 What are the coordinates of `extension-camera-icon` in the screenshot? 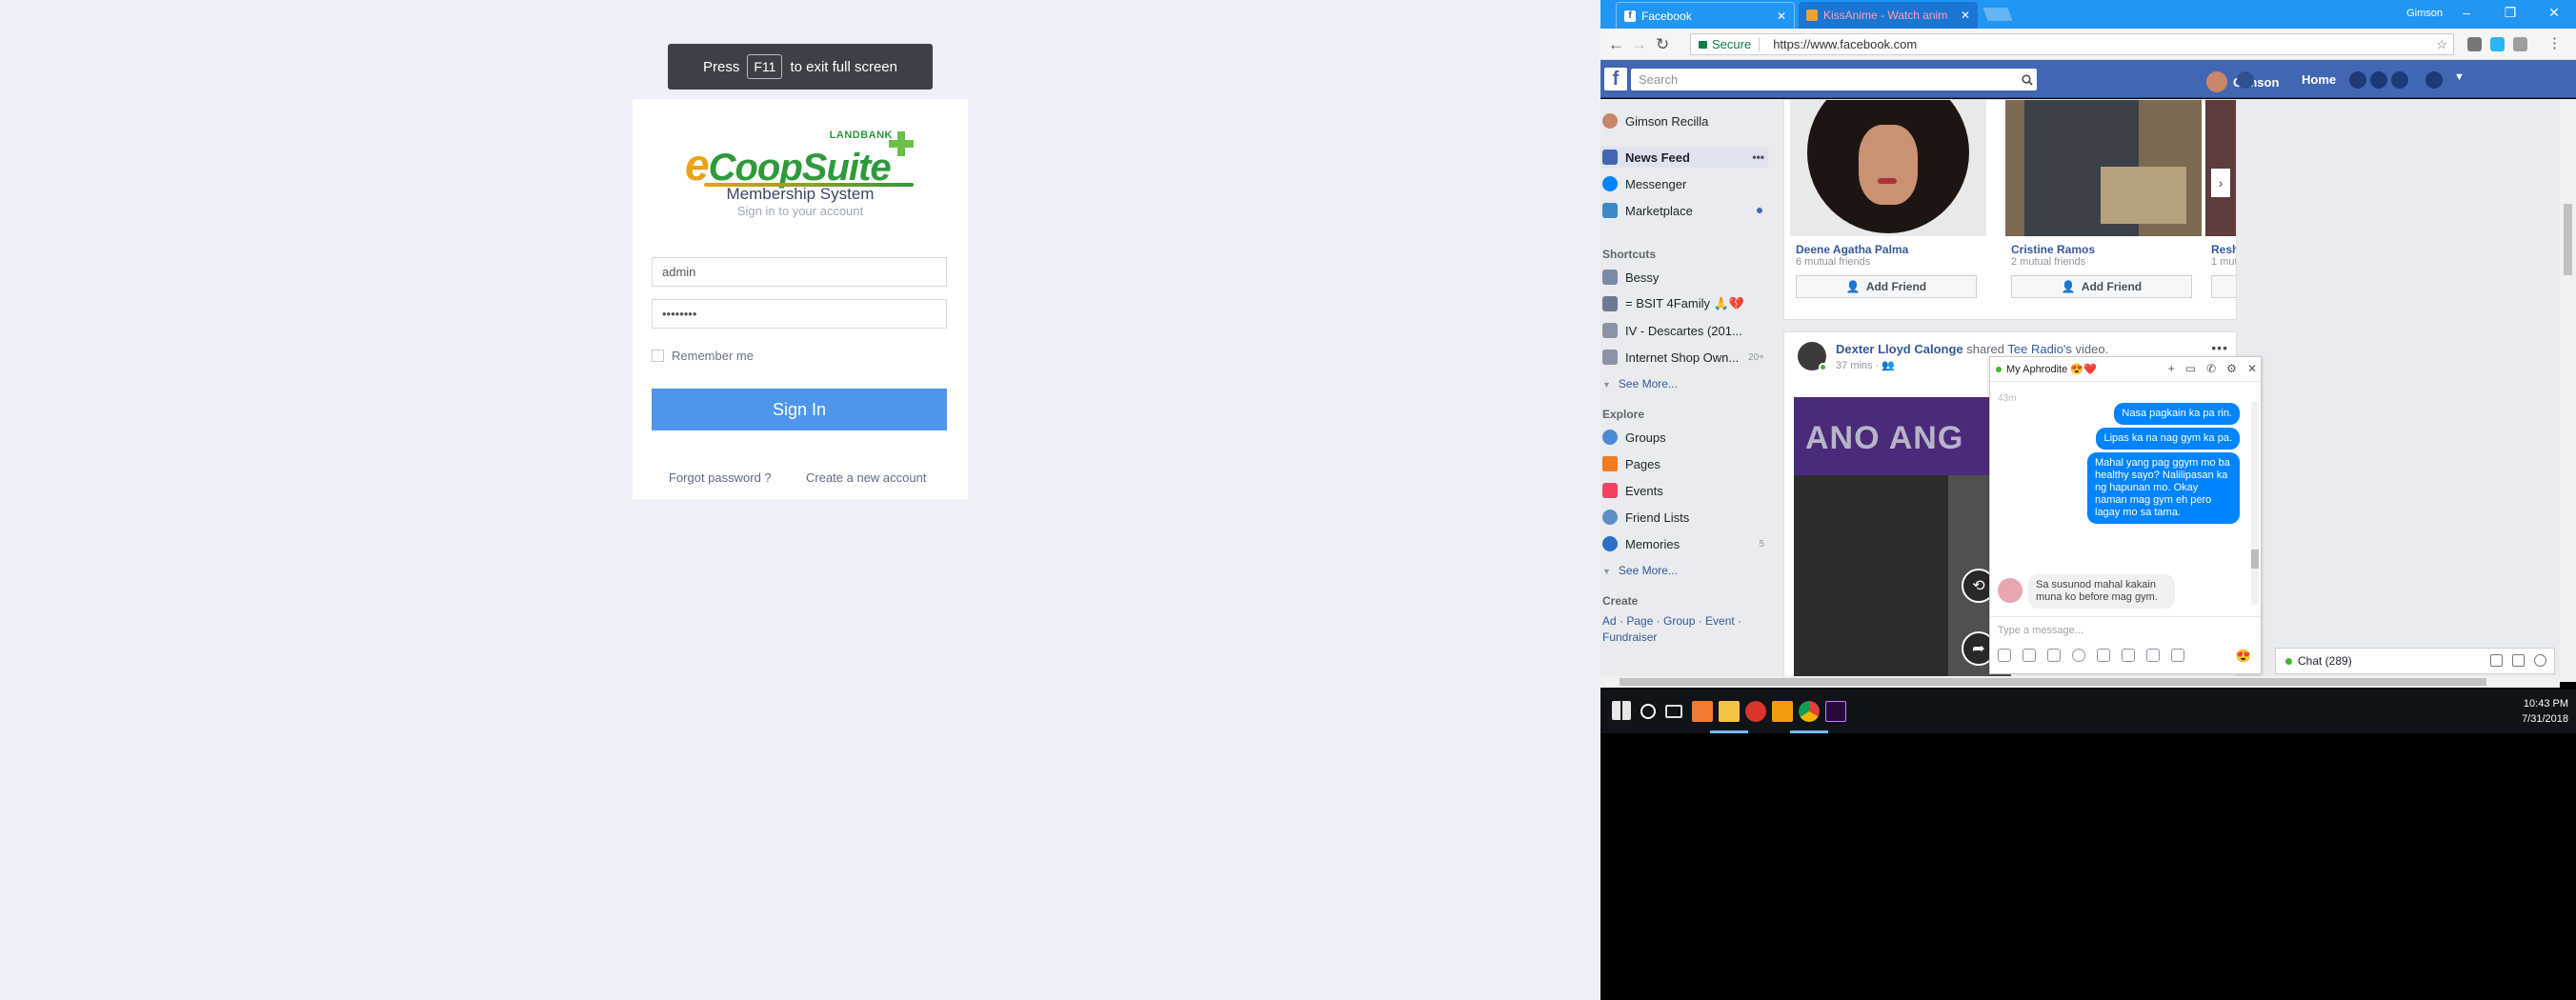 It's located at (2474, 44).